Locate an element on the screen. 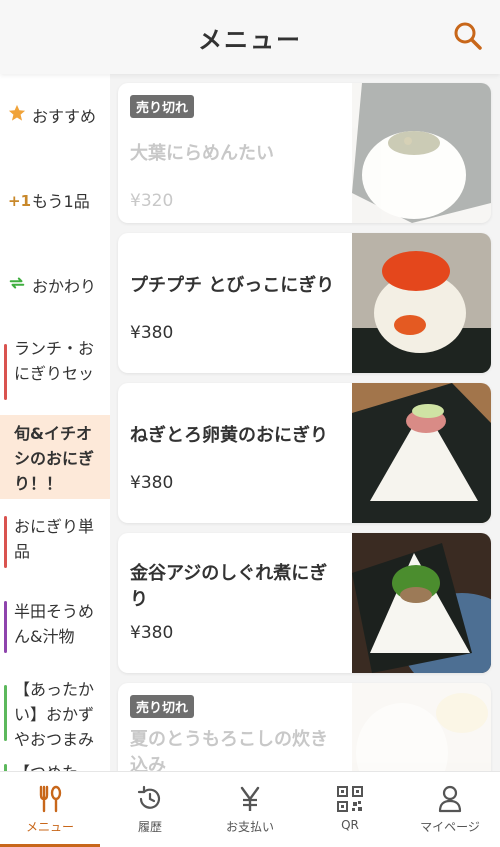 Image resolution: width=500 pixels, height=847 pixels. category-onigiri-single: おにぎり単 品 is located at coordinates (55, 544).